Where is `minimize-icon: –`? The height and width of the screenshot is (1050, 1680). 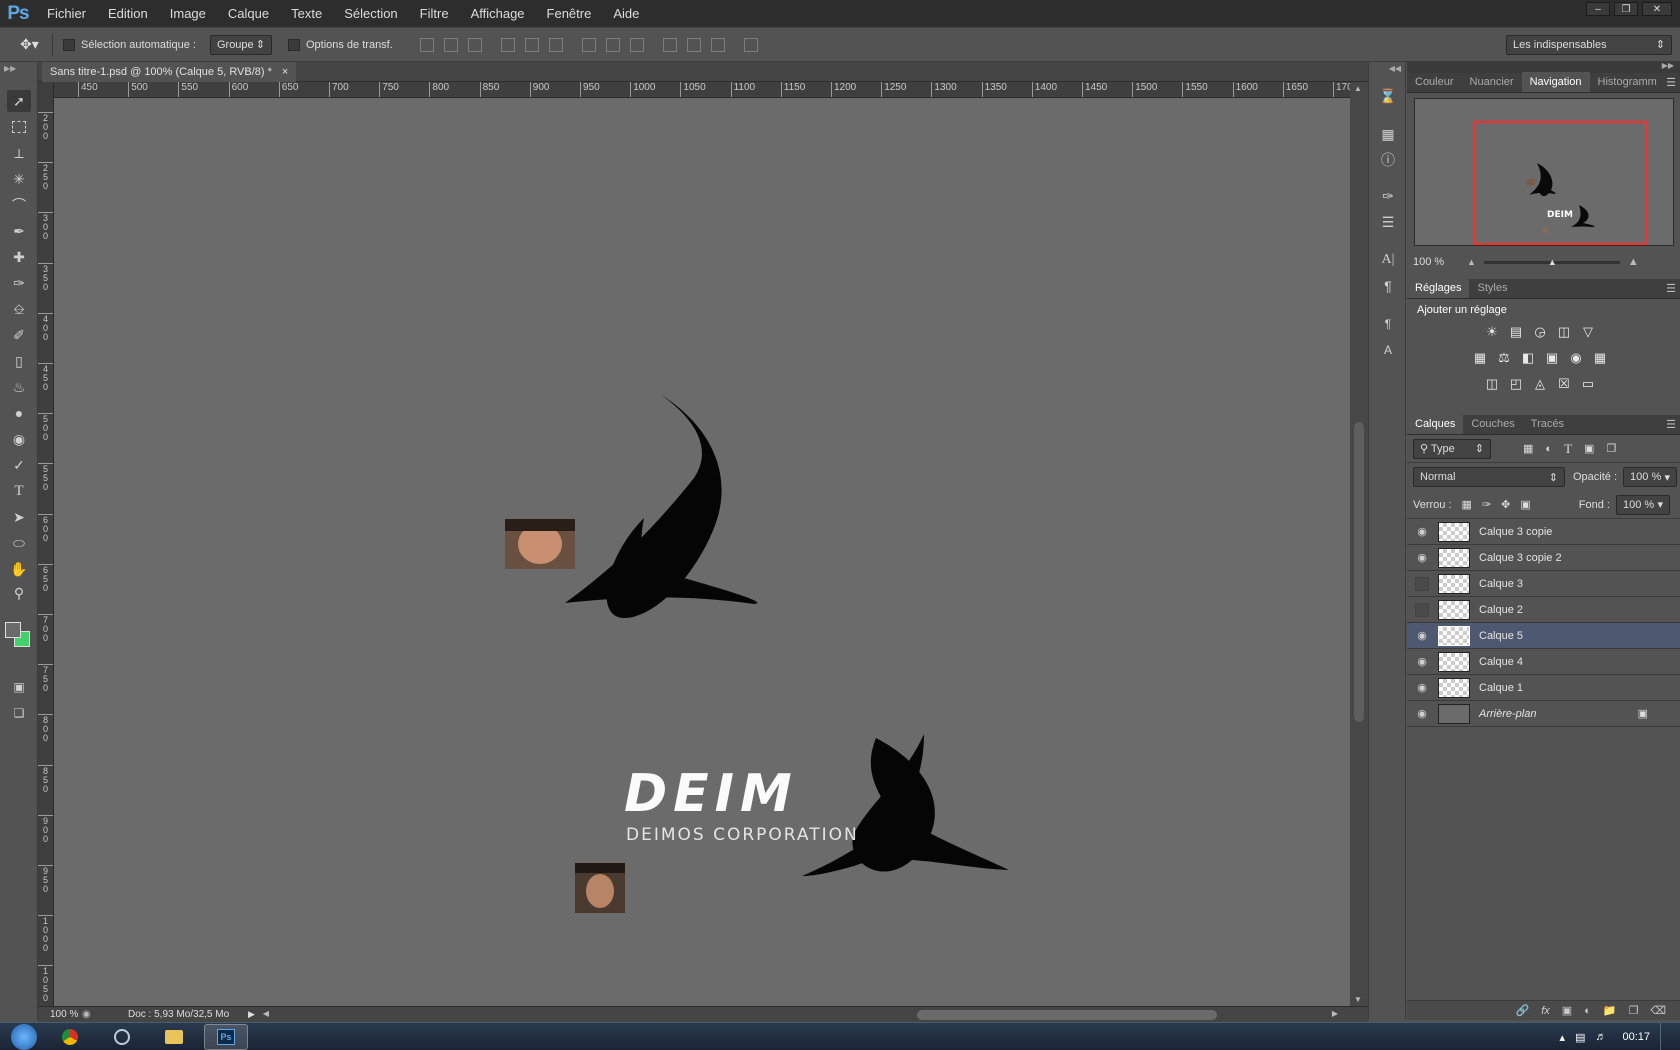 minimize-icon: – is located at coordinates (1598, 9).